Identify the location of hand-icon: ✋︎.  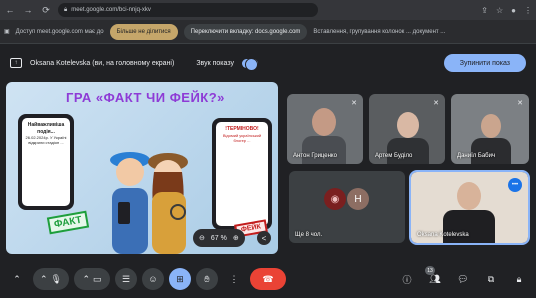
(207, 278).